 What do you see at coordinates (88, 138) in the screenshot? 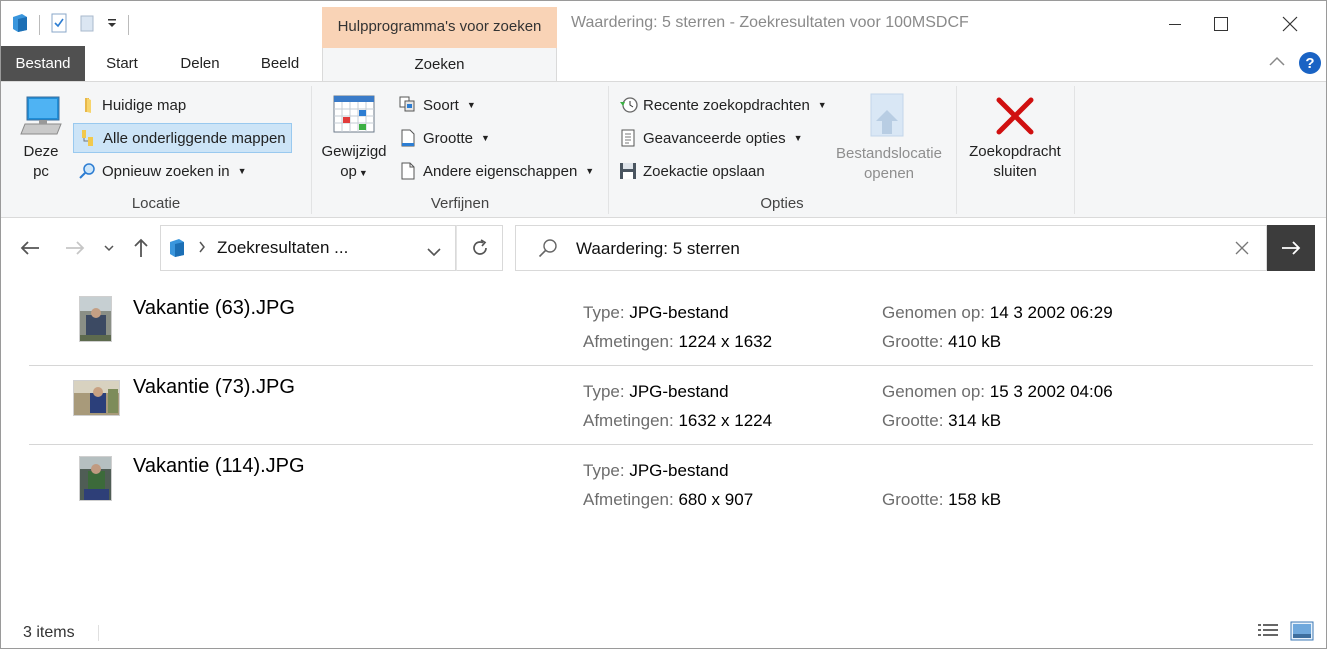
I see `subfolders-icon` at bounding box center [88, 138].